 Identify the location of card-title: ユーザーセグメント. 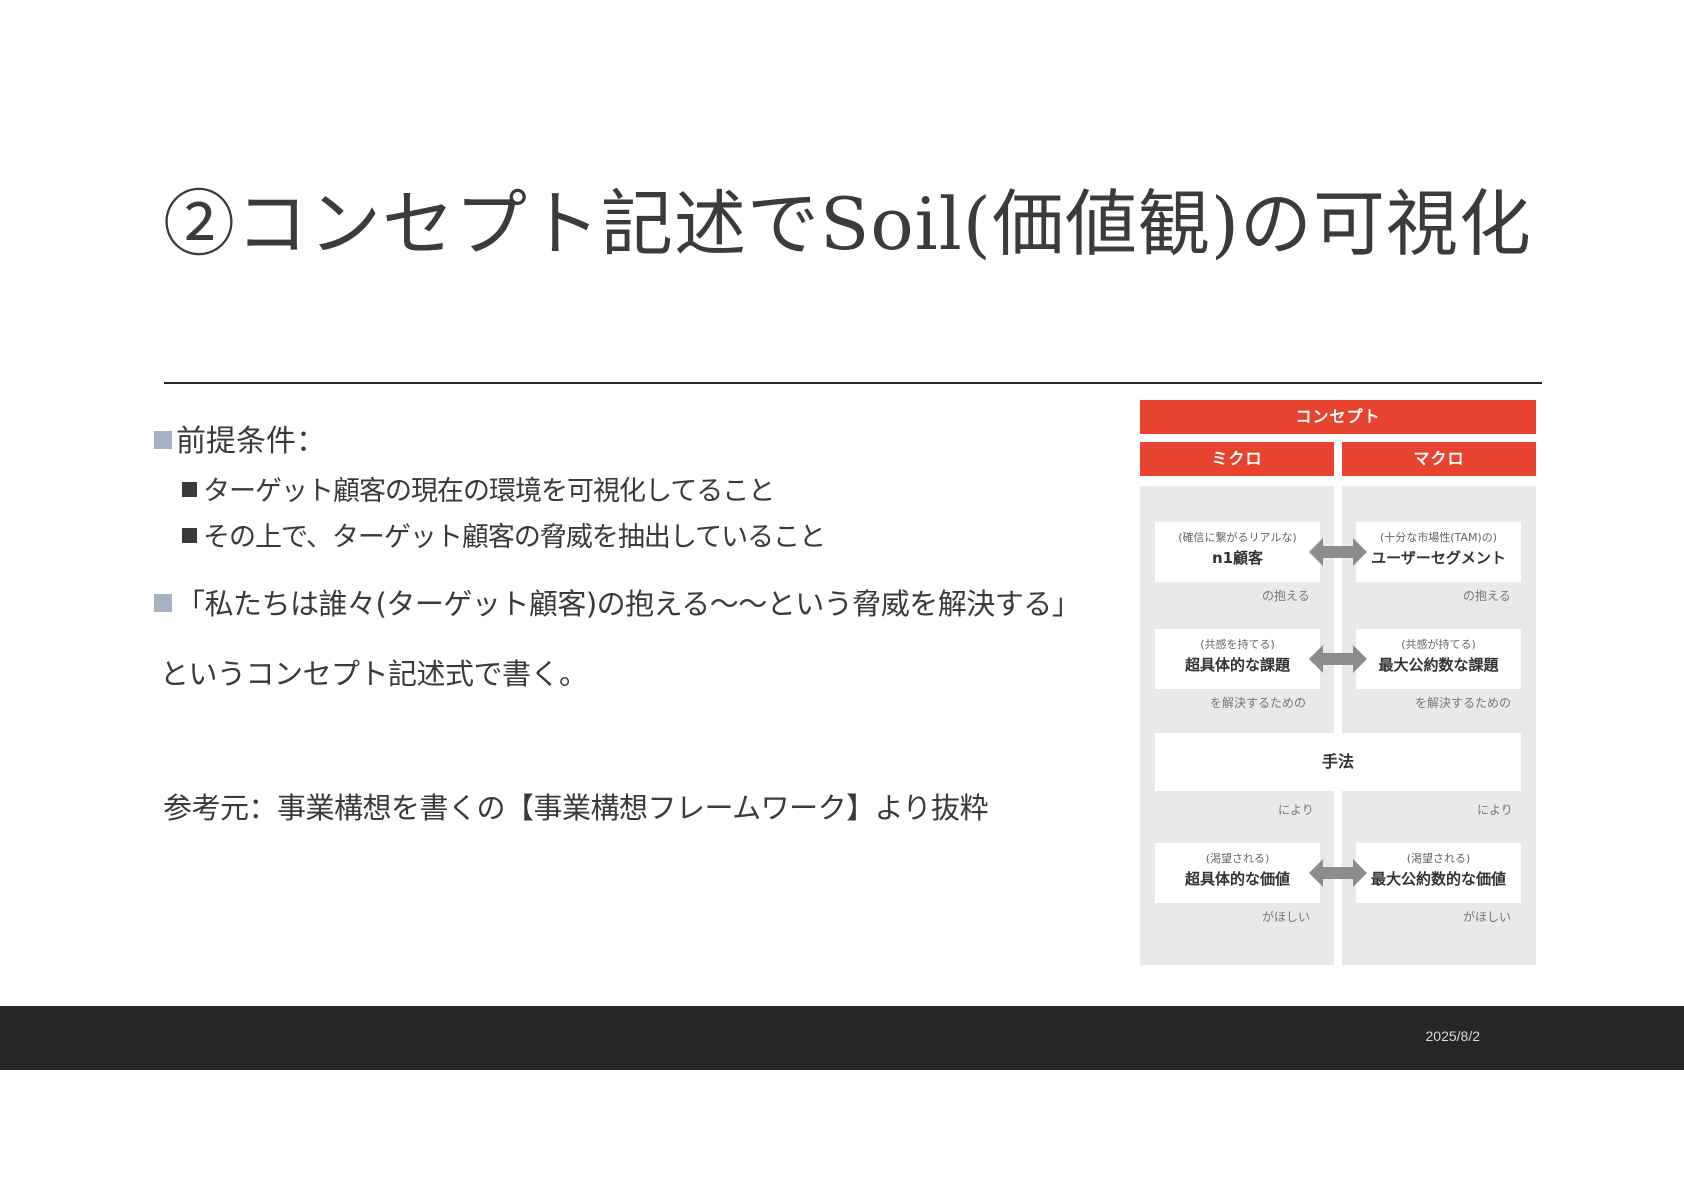
(1438, 558).